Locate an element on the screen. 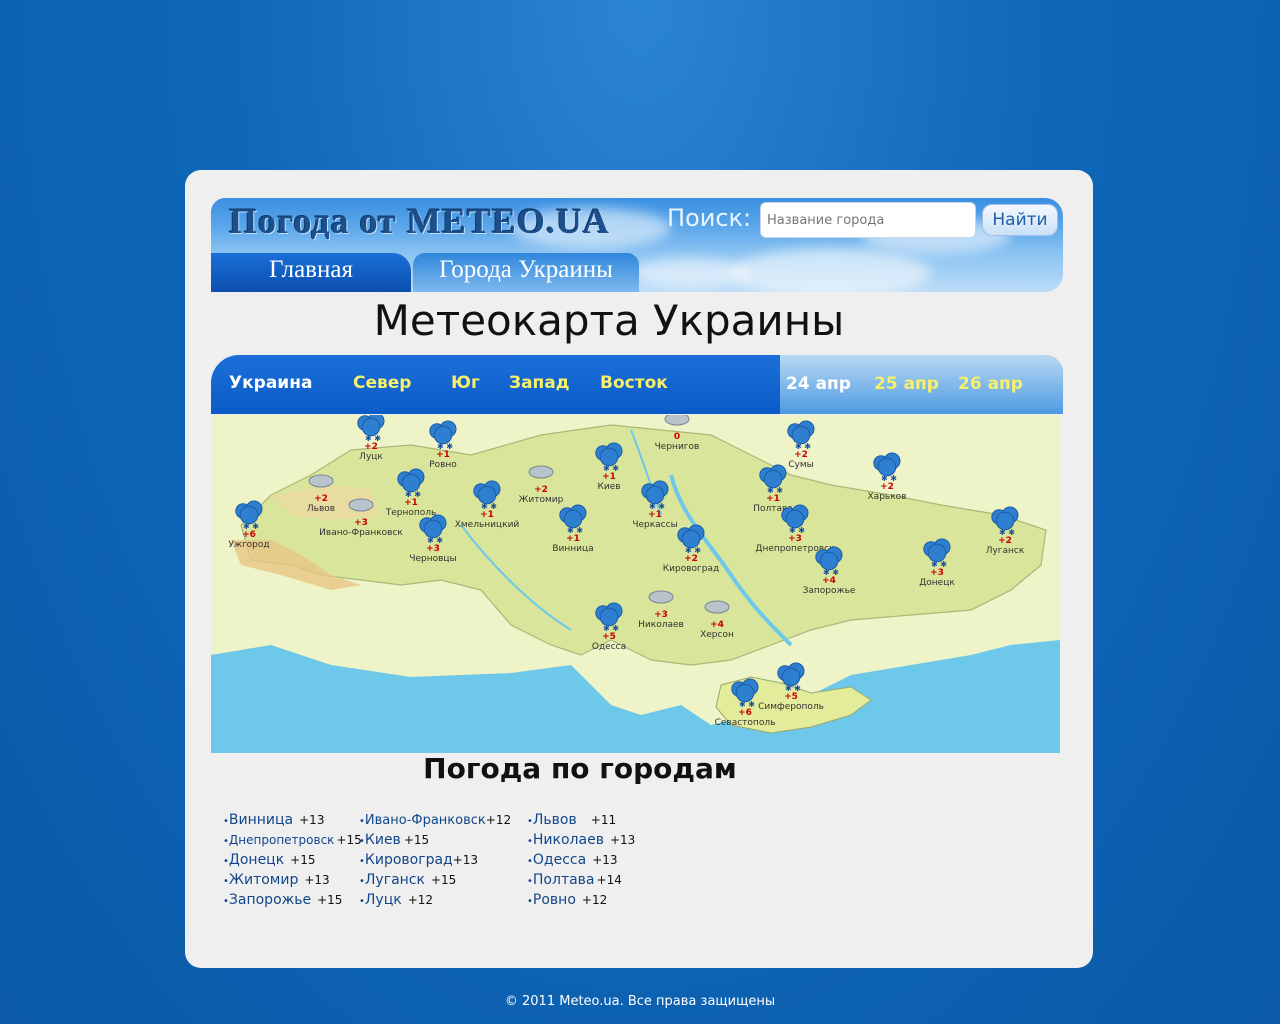  city-link: Николаев is located at coordinates (568, 840).